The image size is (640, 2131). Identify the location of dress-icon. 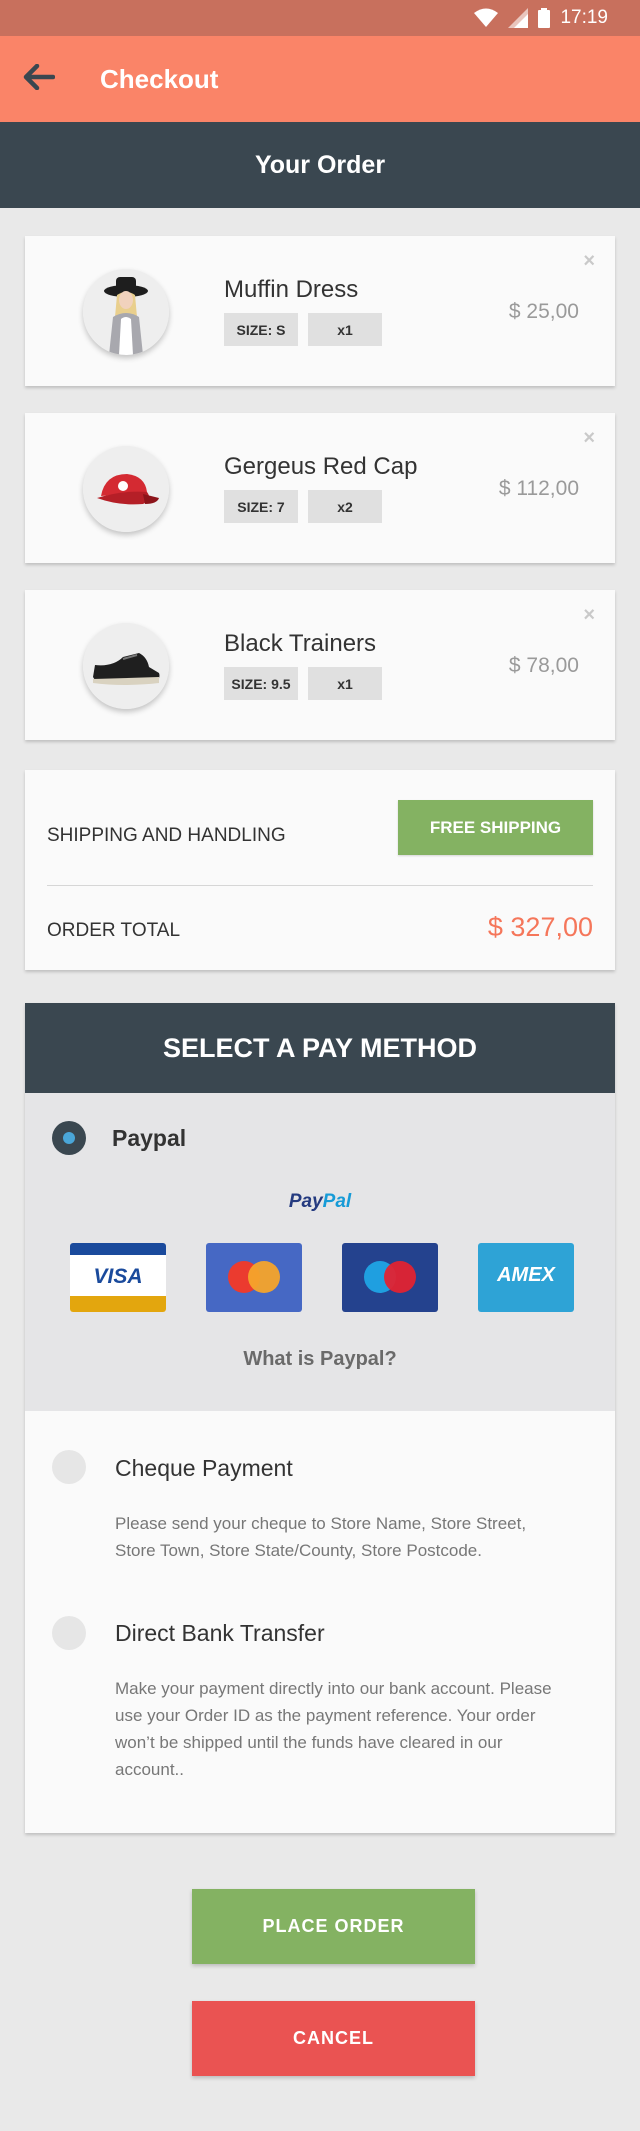
(126, 312).